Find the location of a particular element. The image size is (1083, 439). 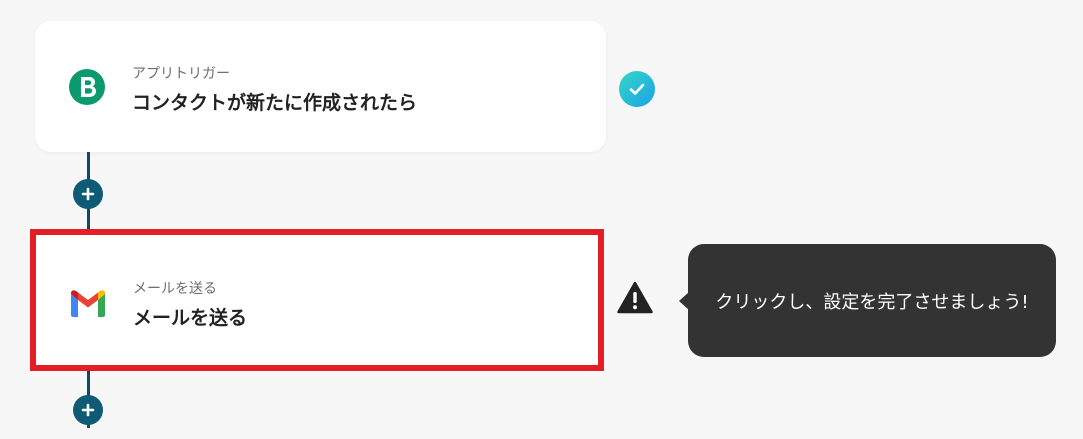

tooltip-text: クリックし、設定を完了させましょう! is located at coordinates (872, 302).